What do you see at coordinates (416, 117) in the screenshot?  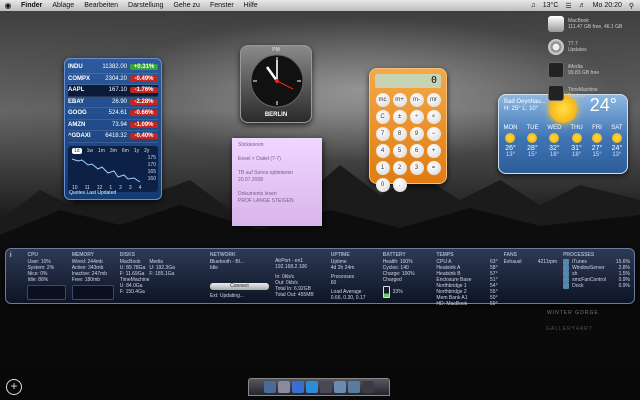 I see `calculator-key: ÷` at bounding box center [416, 117].